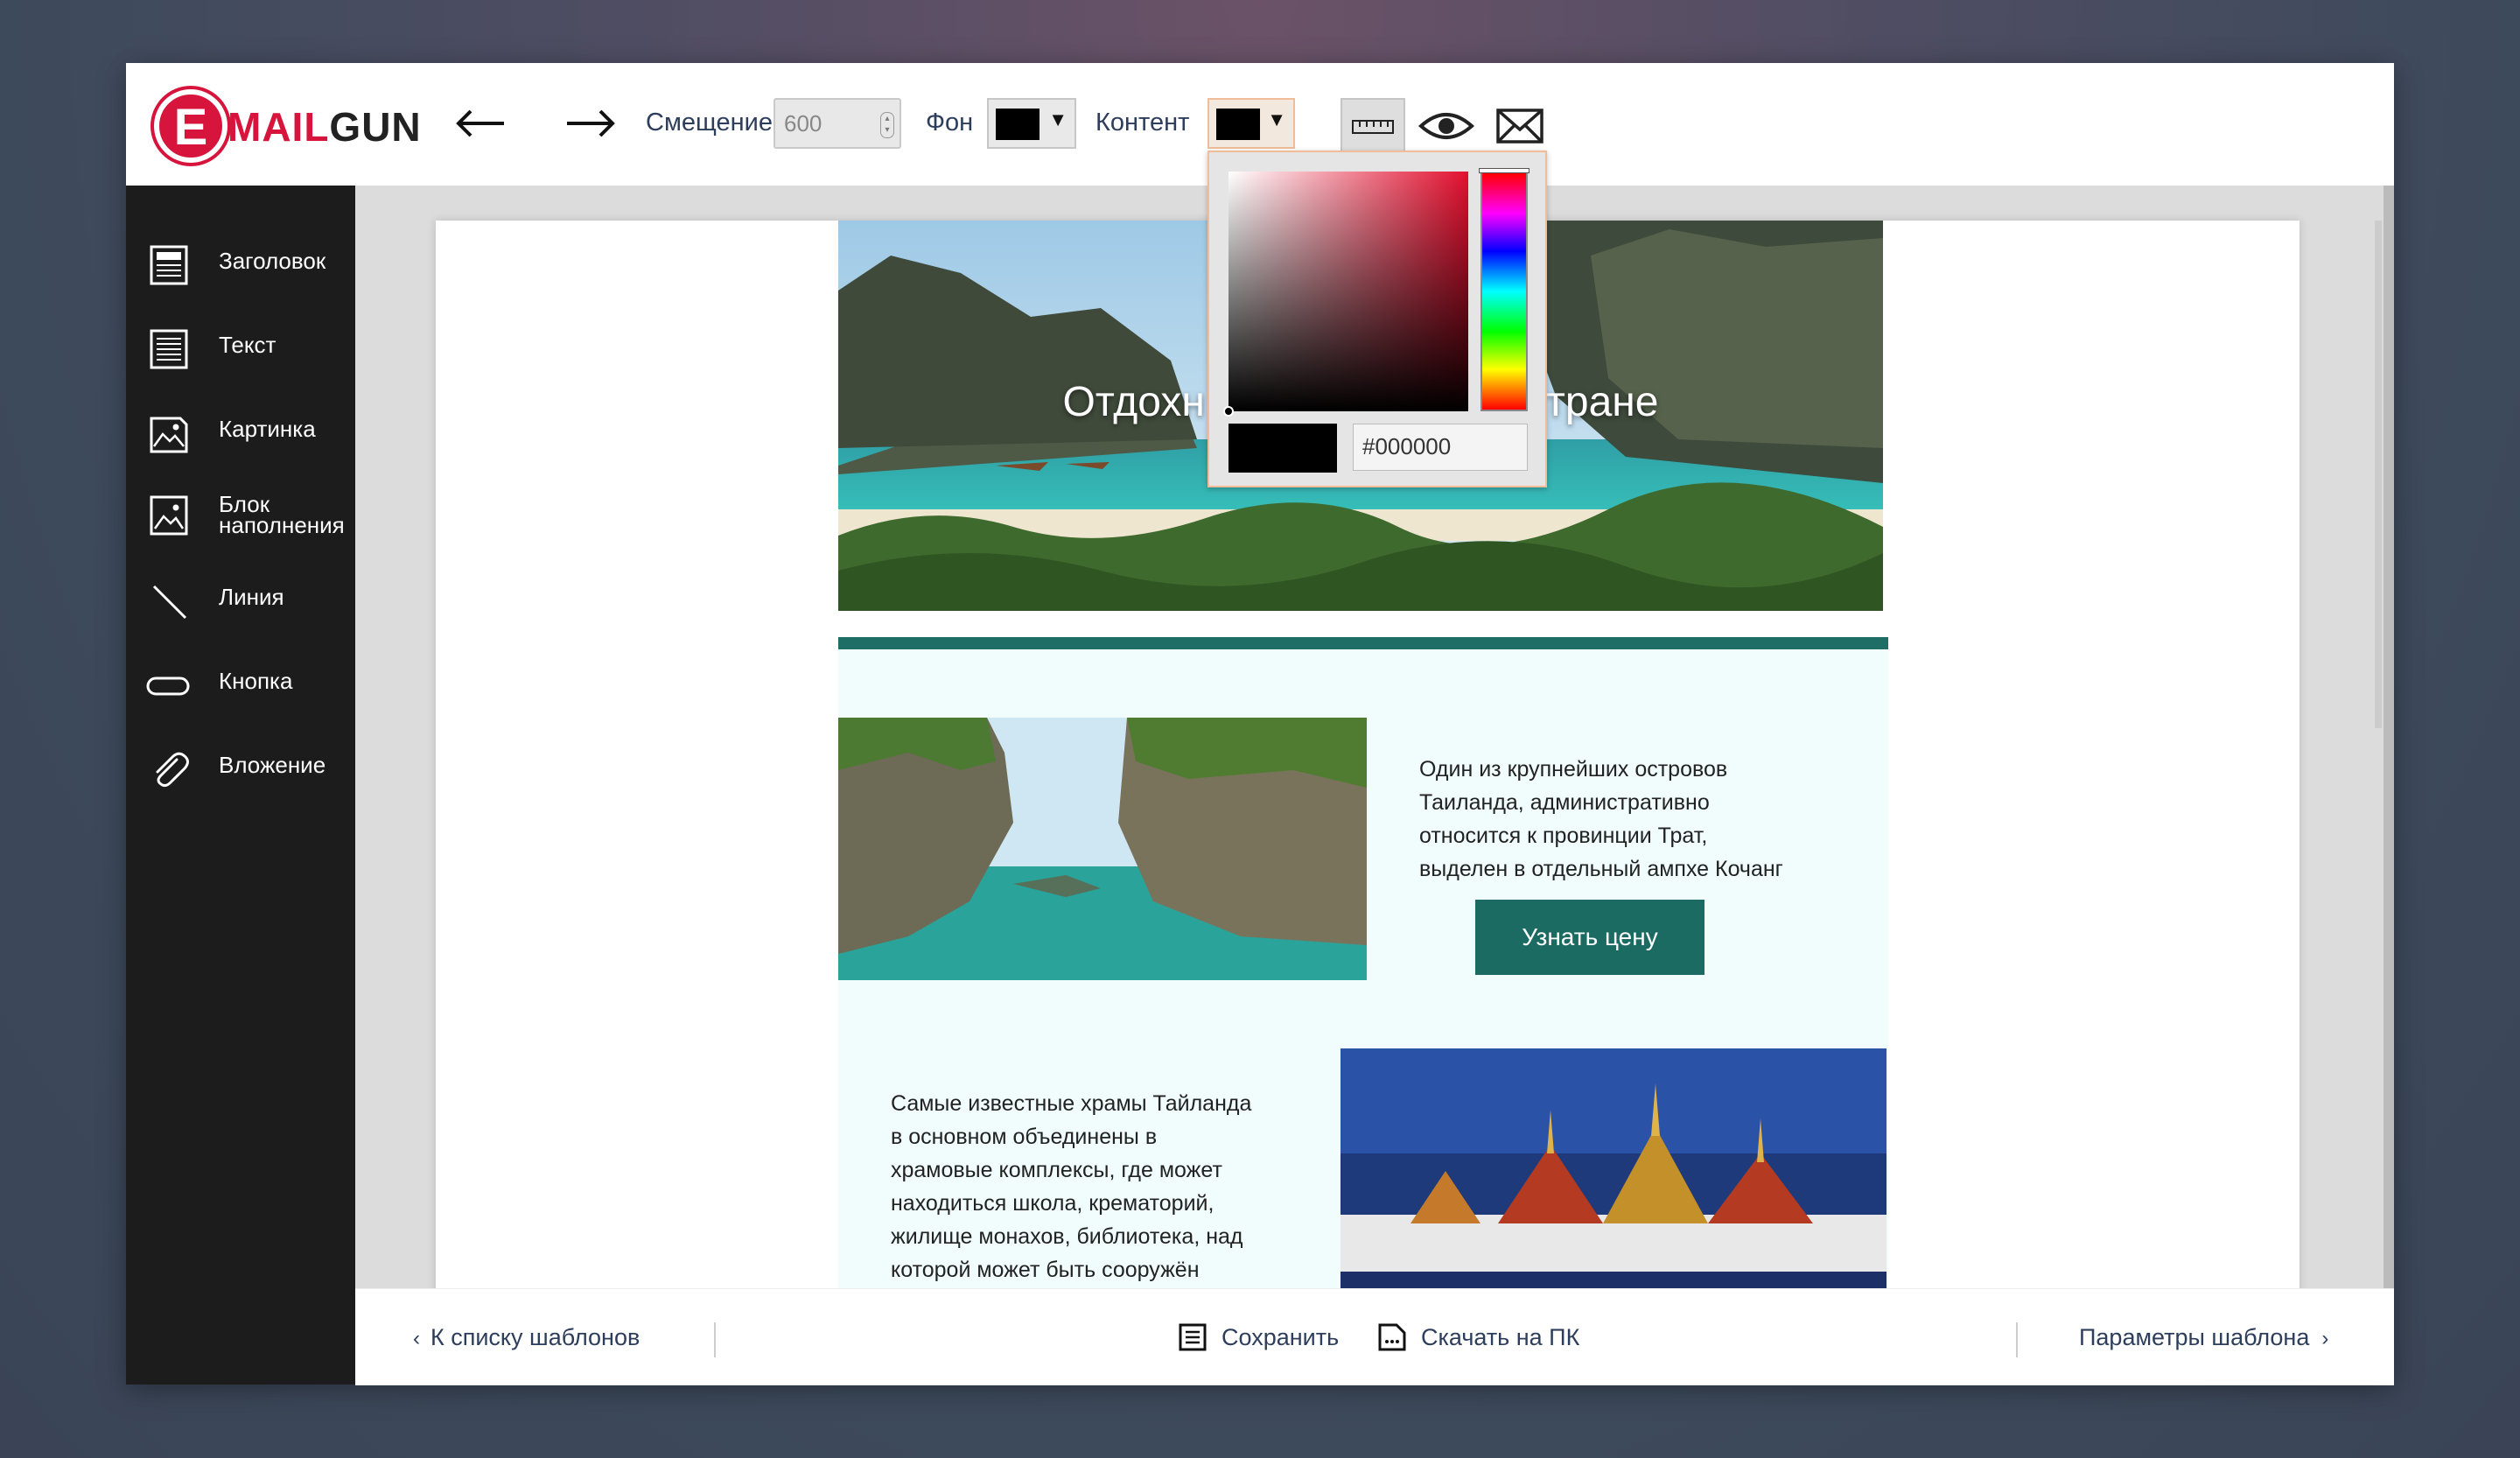 Image resolution: width=2520 pixels, height=1458 pixels. What do you see at coordinates (950, 123) in the screenshot?
I see `bg-color-label: Фон` at bounding box center [950, 123].